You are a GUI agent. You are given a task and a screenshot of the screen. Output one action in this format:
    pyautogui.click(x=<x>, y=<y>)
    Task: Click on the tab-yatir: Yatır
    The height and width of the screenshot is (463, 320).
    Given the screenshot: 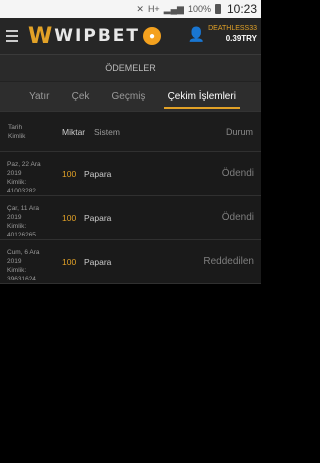 What is the action you would take?
    pyautogui.click(x=39, y=96)
    